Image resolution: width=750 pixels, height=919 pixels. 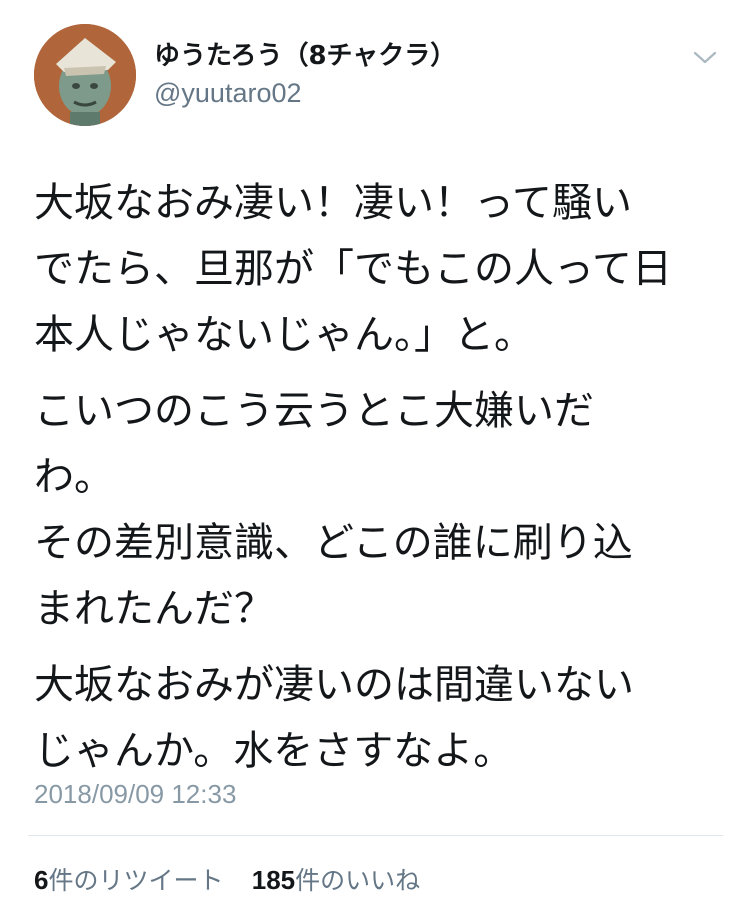 I want to click on likes-count: 185, so click(x=273, y=880).